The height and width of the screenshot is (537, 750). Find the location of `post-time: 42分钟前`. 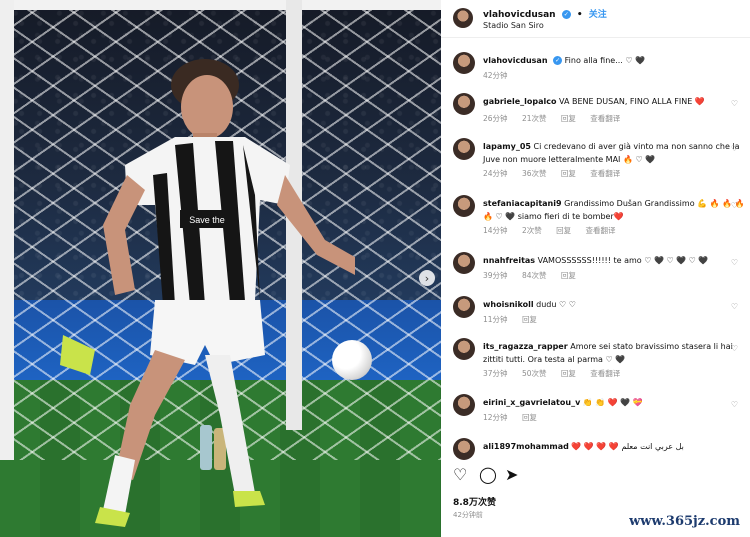

post-time: 42分钟前 is located at coordinates (468, 515).